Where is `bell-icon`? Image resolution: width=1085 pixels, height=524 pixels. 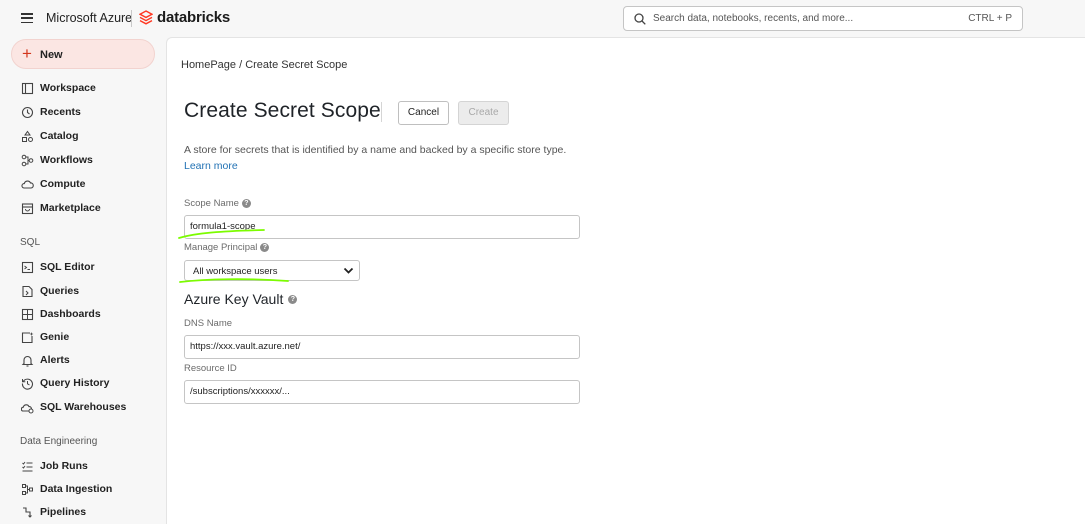 bell-icon is located at coordinates (27, 361).